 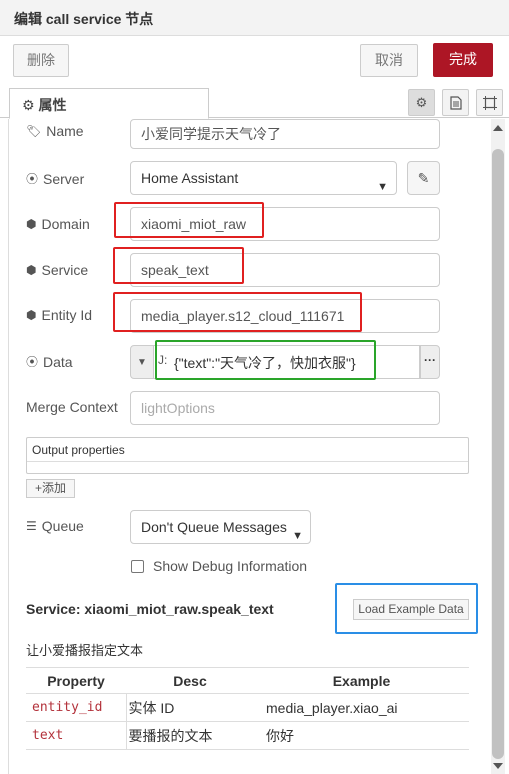 I want to click on add-output-property-button: +添加, so click(x=50, y=488).